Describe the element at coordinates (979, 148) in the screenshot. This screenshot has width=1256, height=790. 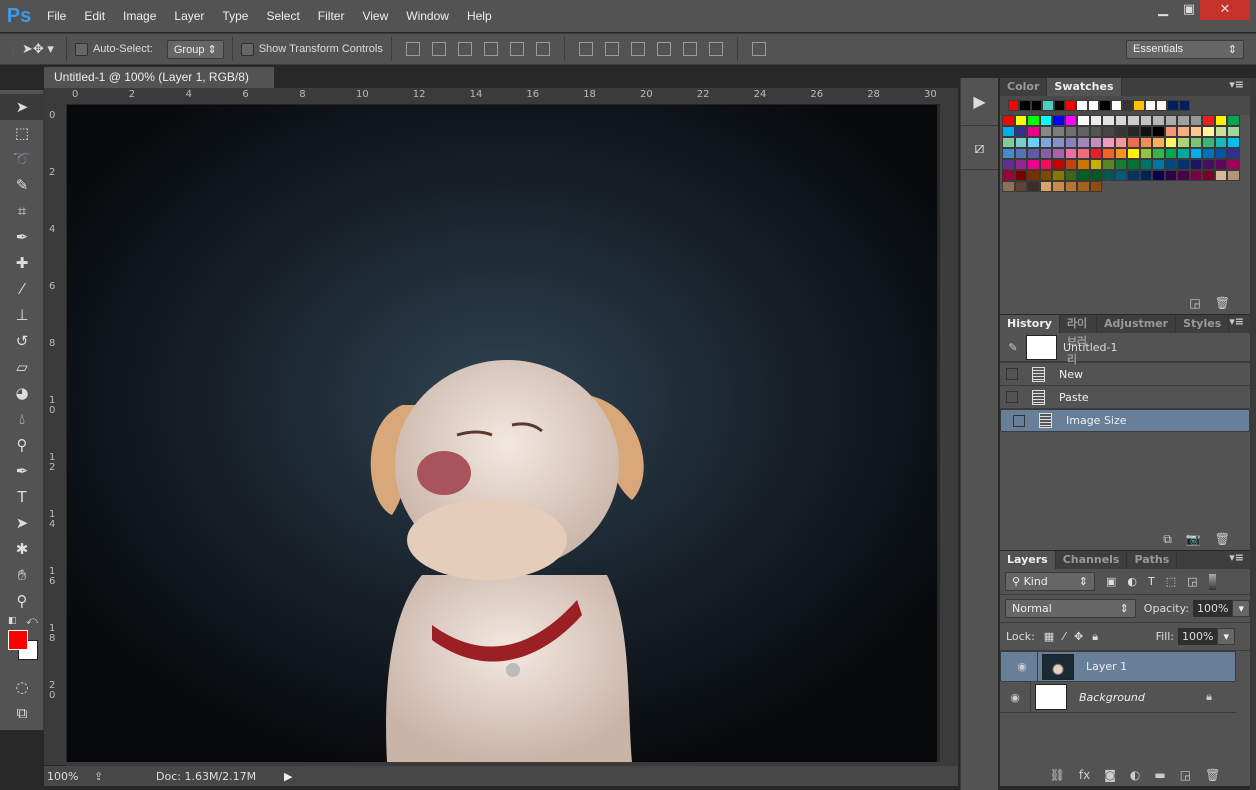
I see `properties-icon: ⧄` at that location.